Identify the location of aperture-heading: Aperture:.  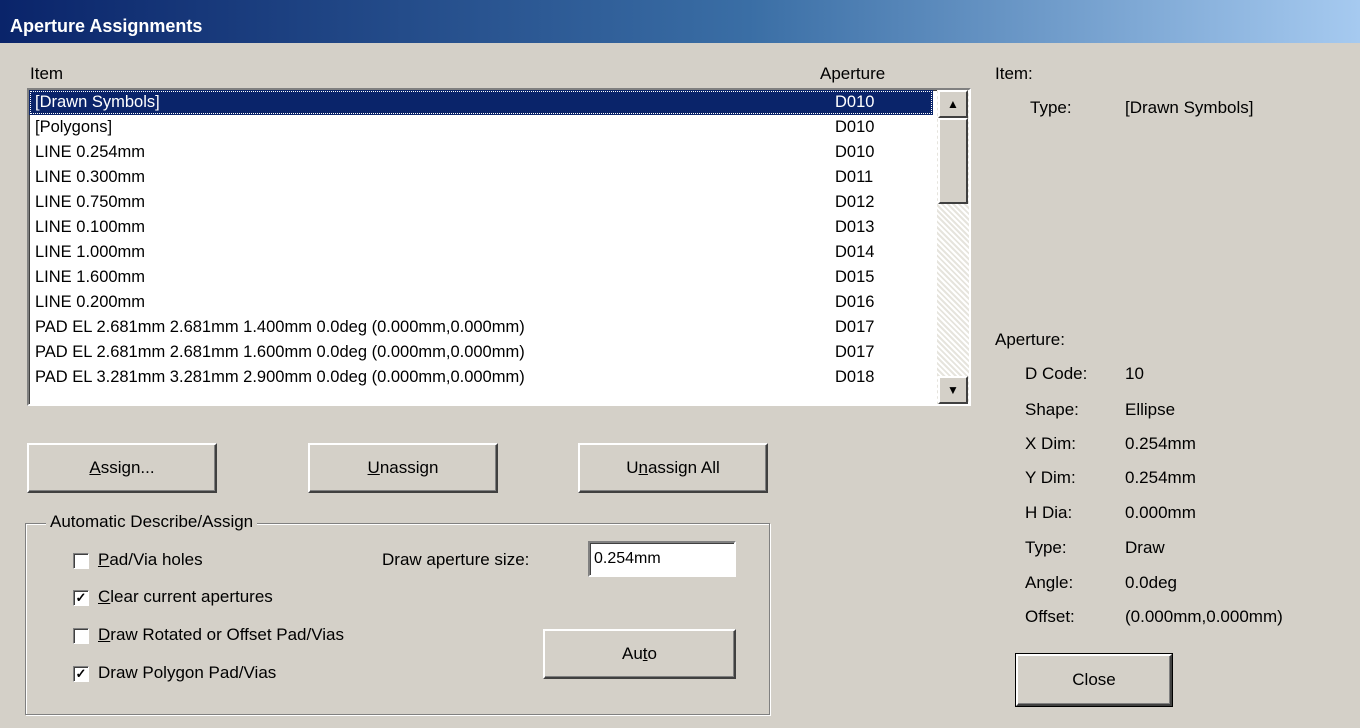
(1030, 339).